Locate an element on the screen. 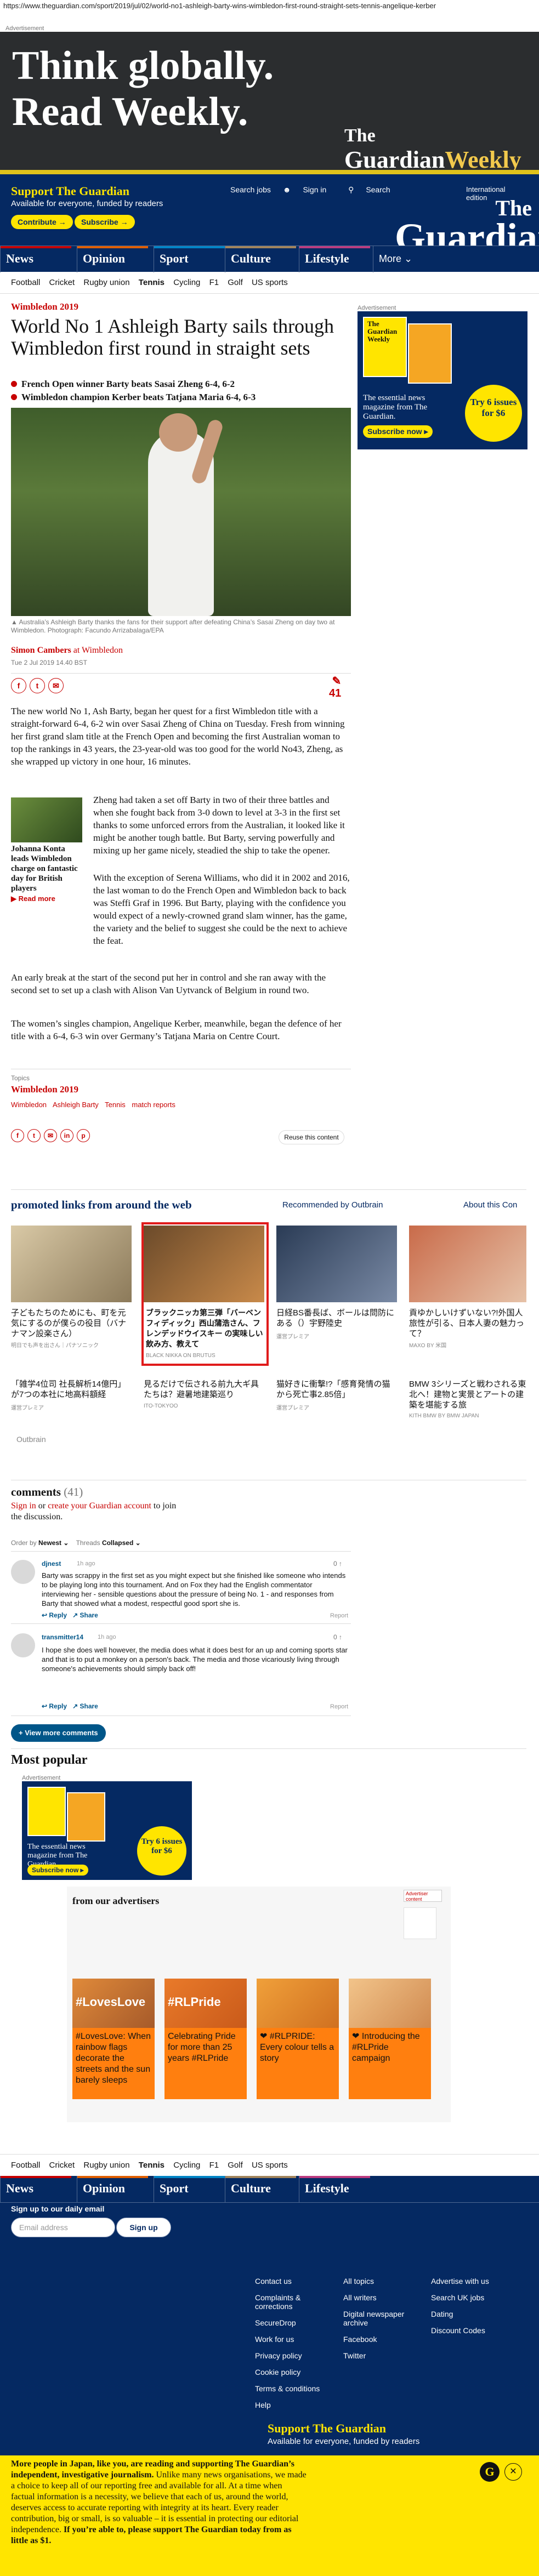 The image size is (539, 2576). order-by-select: Newest ⌄ is located at coordinates (53, 1543).